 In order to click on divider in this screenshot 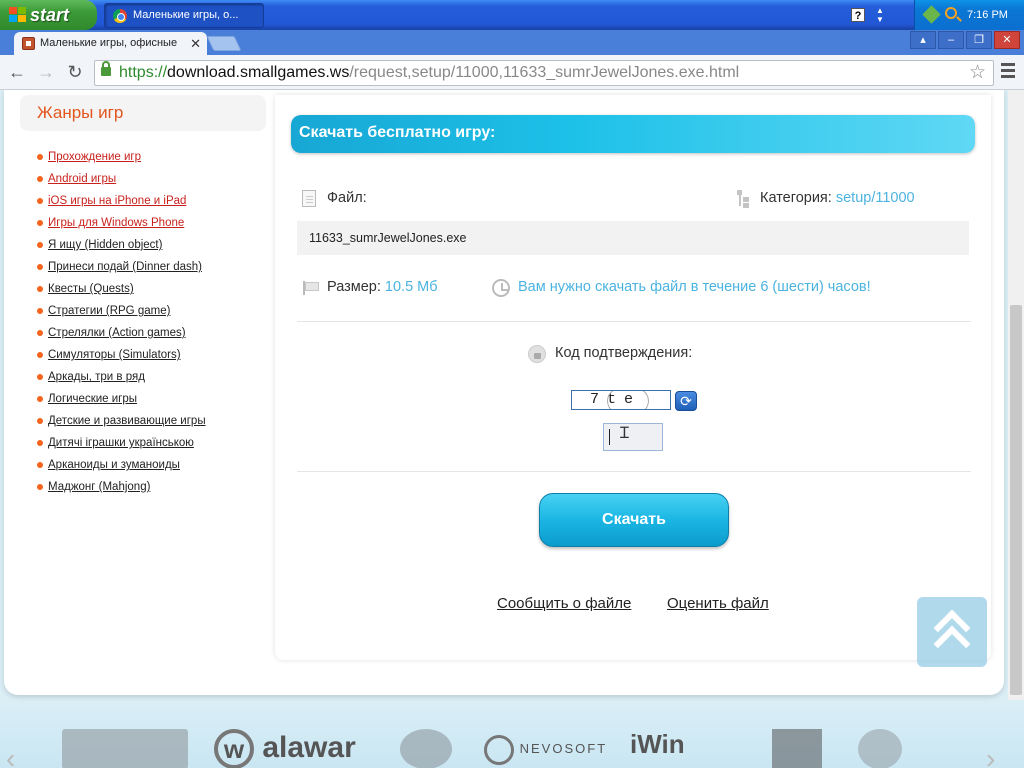, I will do `click(634, 471)`.